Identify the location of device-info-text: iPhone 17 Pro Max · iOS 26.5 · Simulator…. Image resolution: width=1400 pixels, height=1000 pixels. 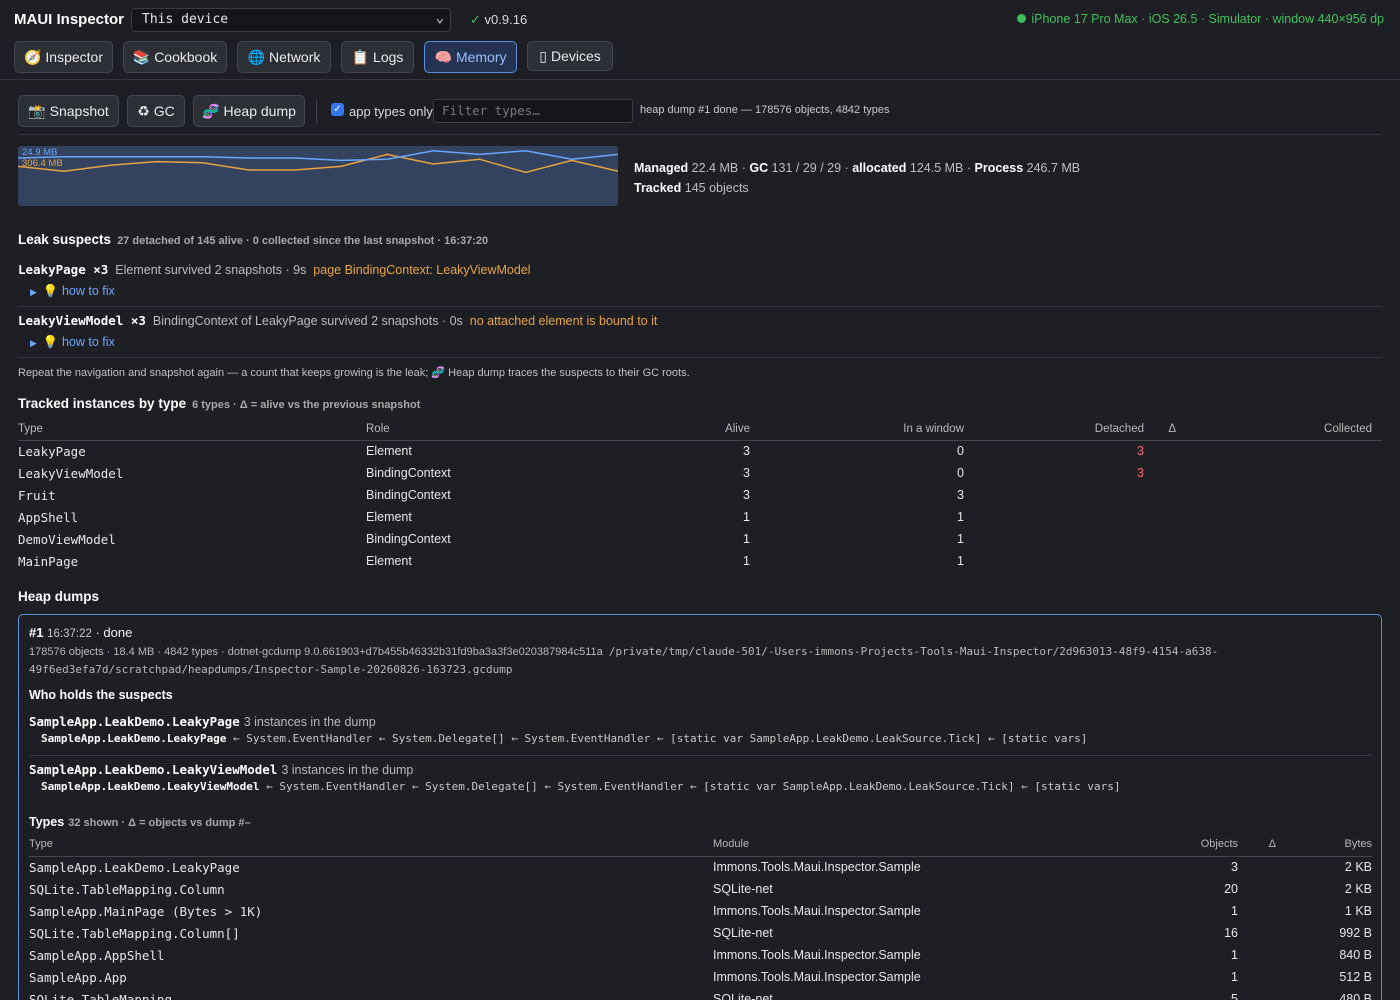
(1207, 19).